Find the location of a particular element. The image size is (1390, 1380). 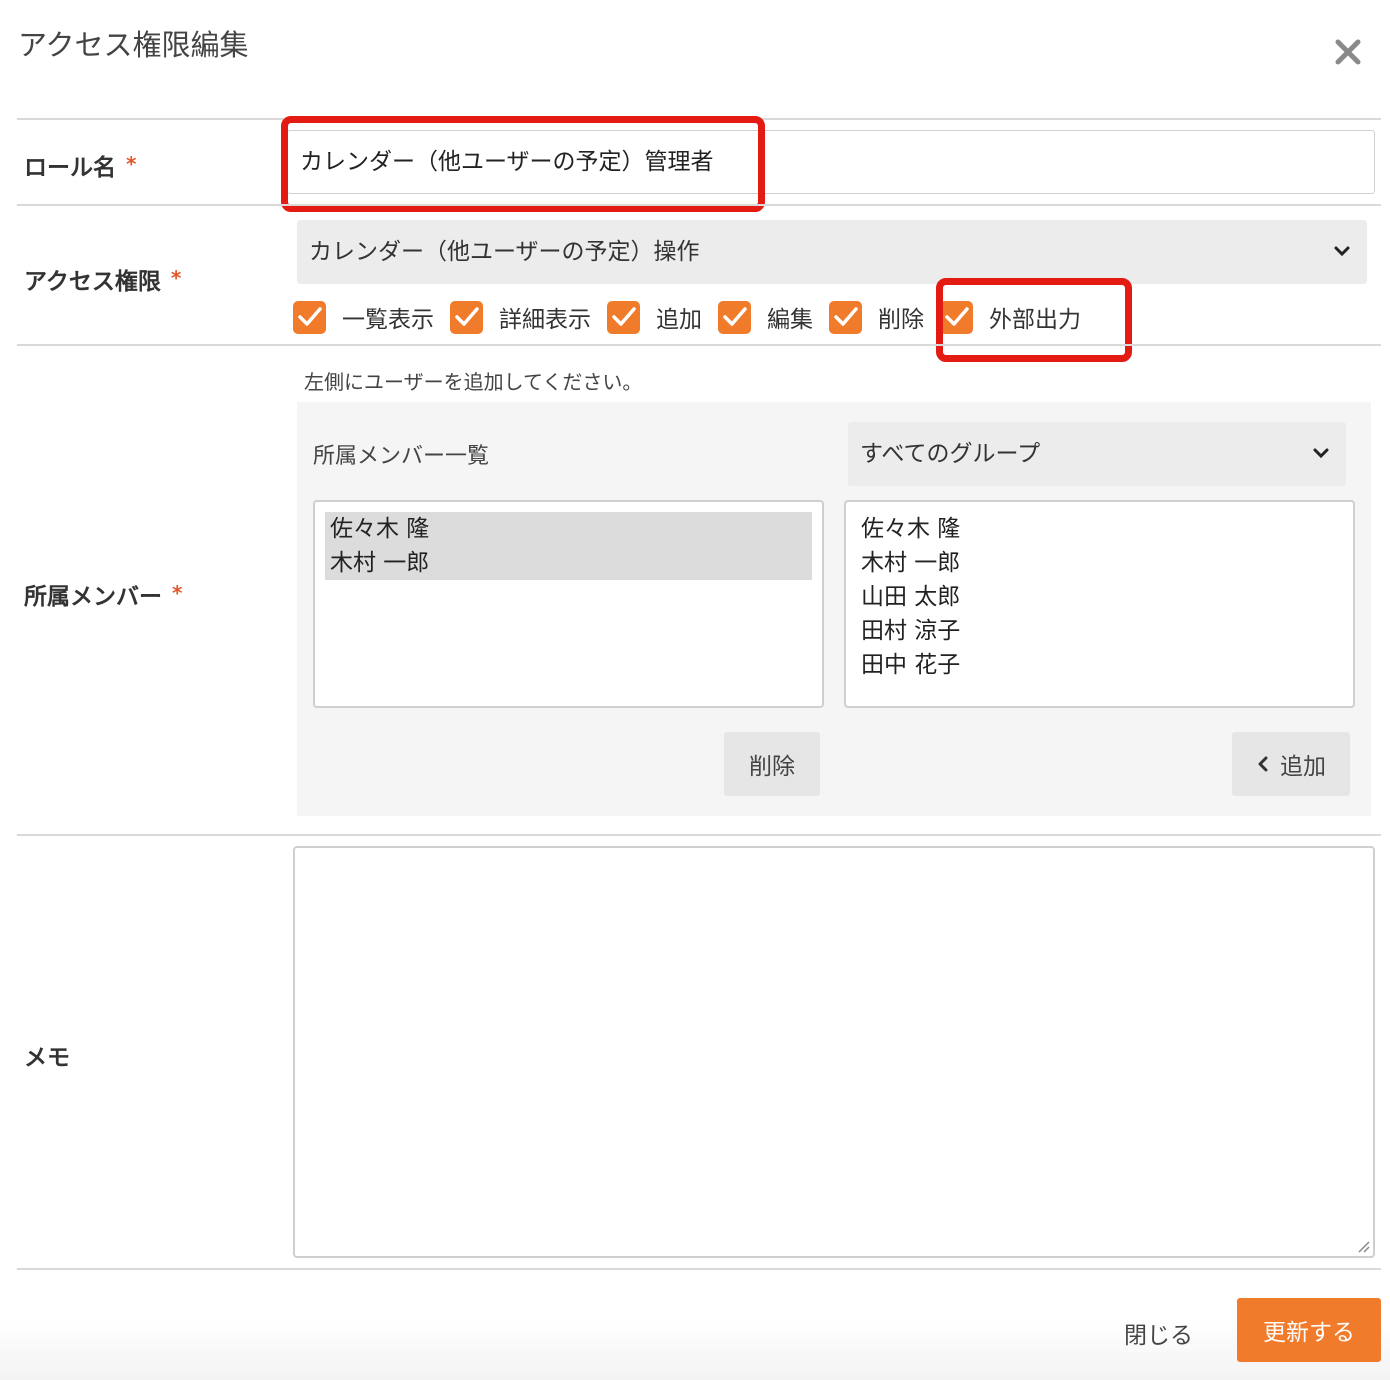

memo-label: メモ is located at coordinates (47, 1058).